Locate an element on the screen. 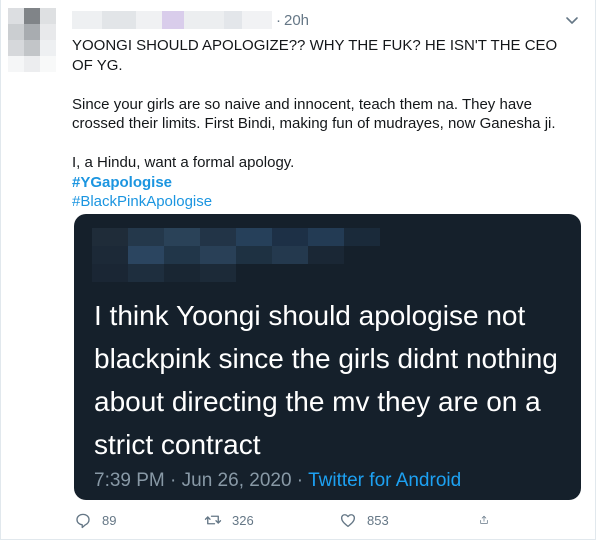  tweet-header: · 20h is located at coordinates (190, 20).